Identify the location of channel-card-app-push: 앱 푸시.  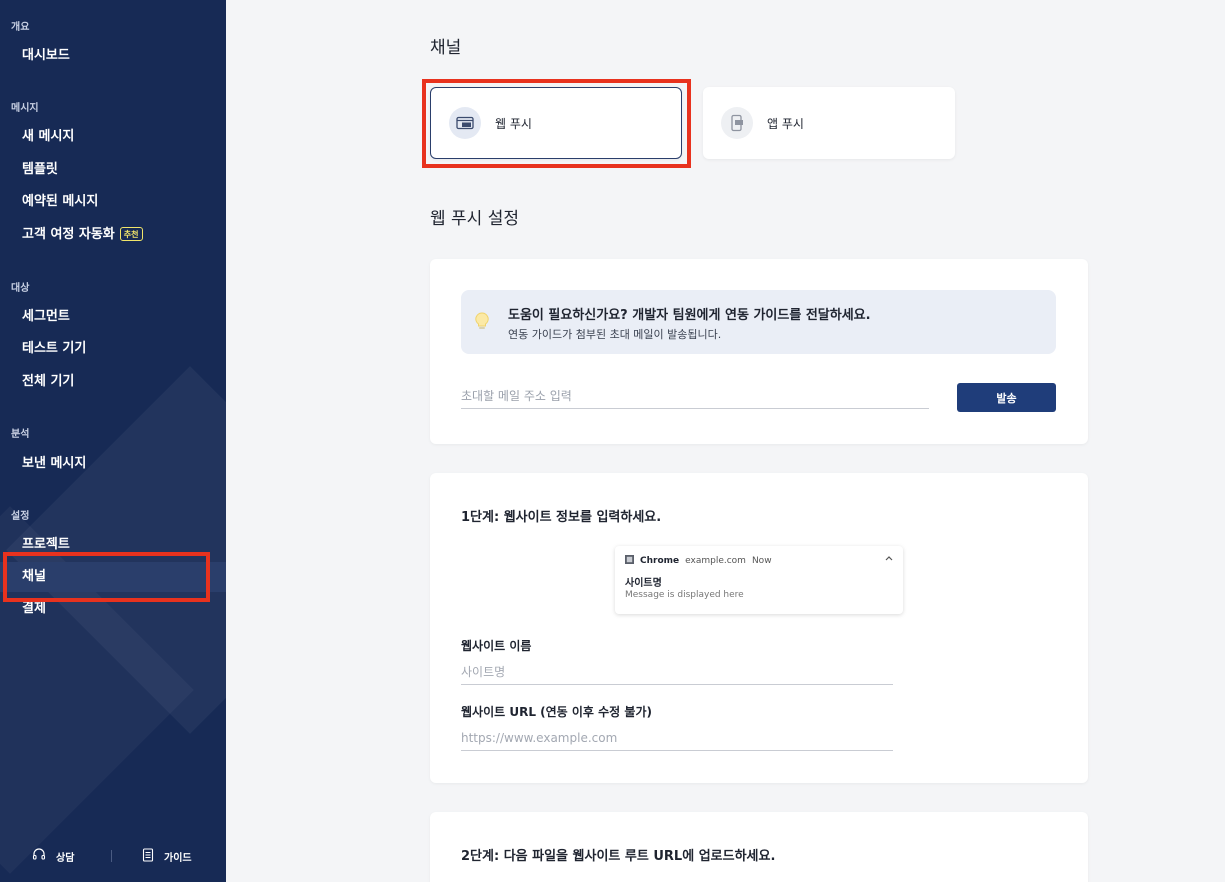
(829, 123).